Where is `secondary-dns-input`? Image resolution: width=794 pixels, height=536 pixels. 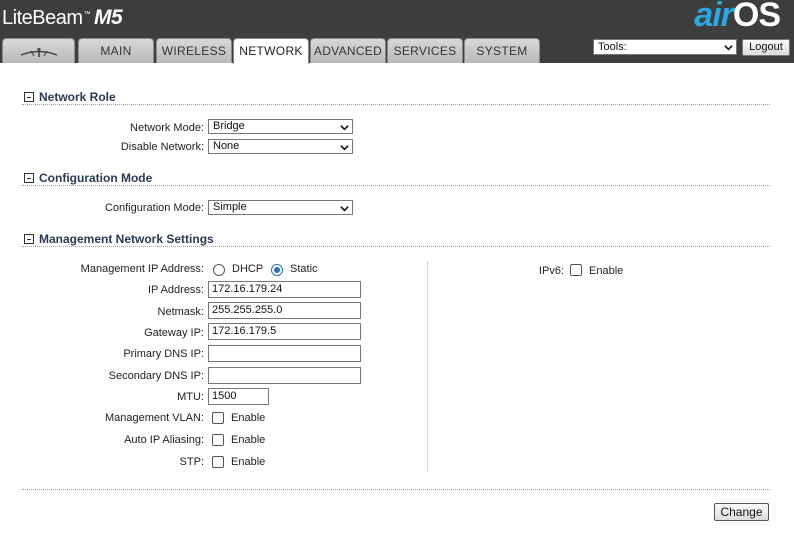 secondary-dns-input is located at coordinates (284, 375).